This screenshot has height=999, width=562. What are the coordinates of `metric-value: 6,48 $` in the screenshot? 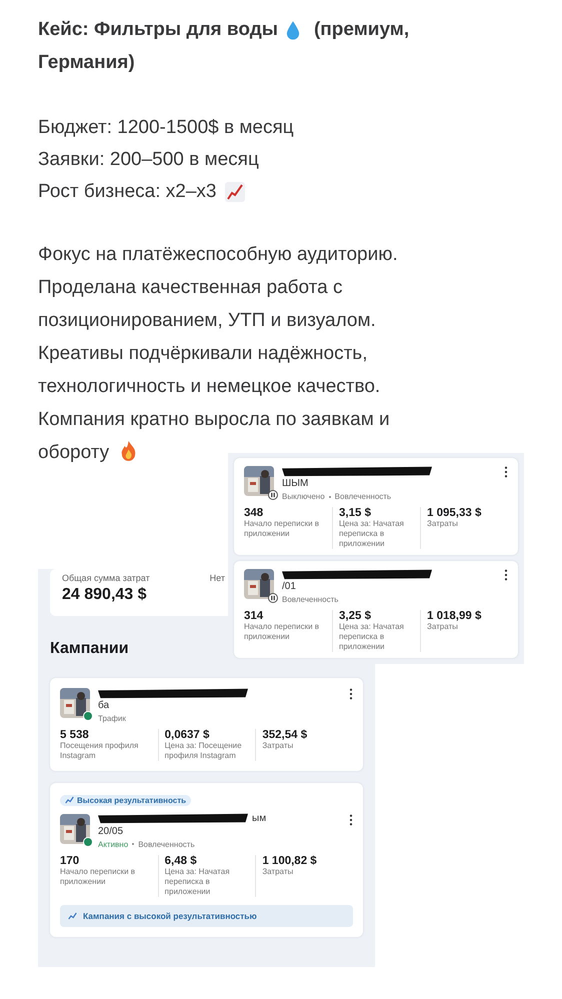 It's located at (181, 860).